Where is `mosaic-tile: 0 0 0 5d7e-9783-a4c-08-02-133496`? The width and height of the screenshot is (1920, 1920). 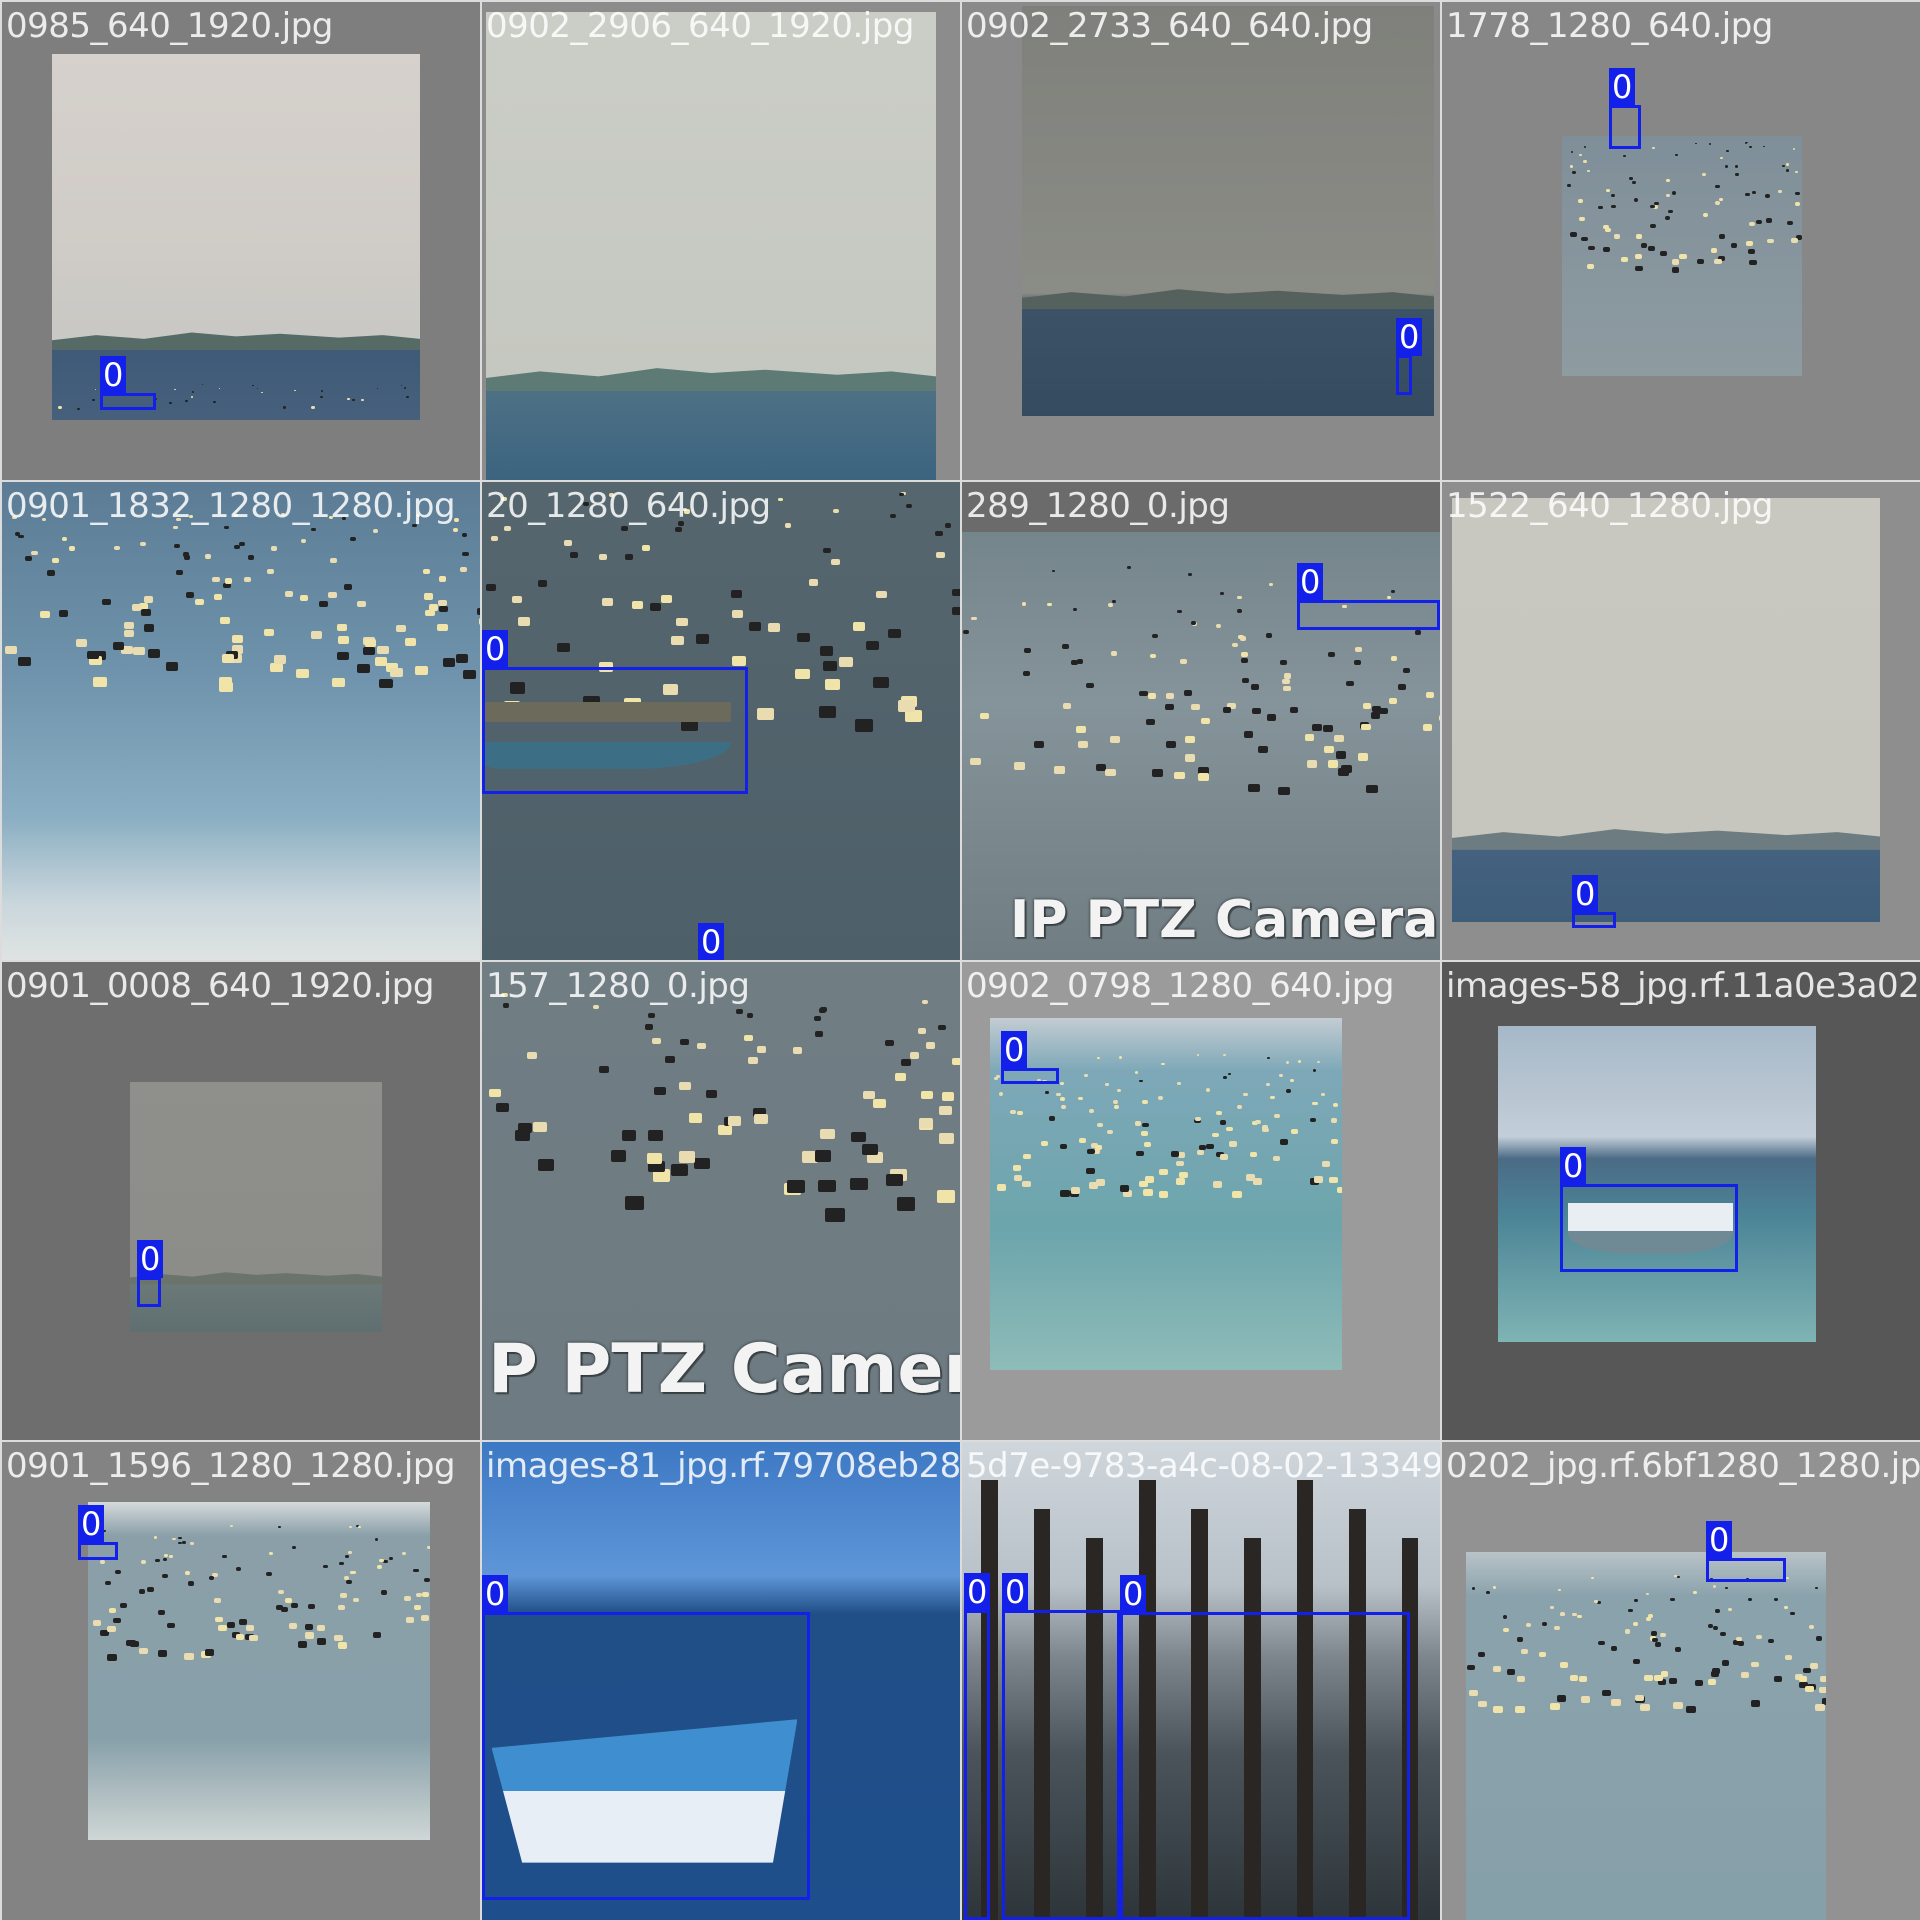
mosaic-tile: 0 0 0 5d7e-9783-a4c-08-02-133496 is located at coordinates (1201, 1681).